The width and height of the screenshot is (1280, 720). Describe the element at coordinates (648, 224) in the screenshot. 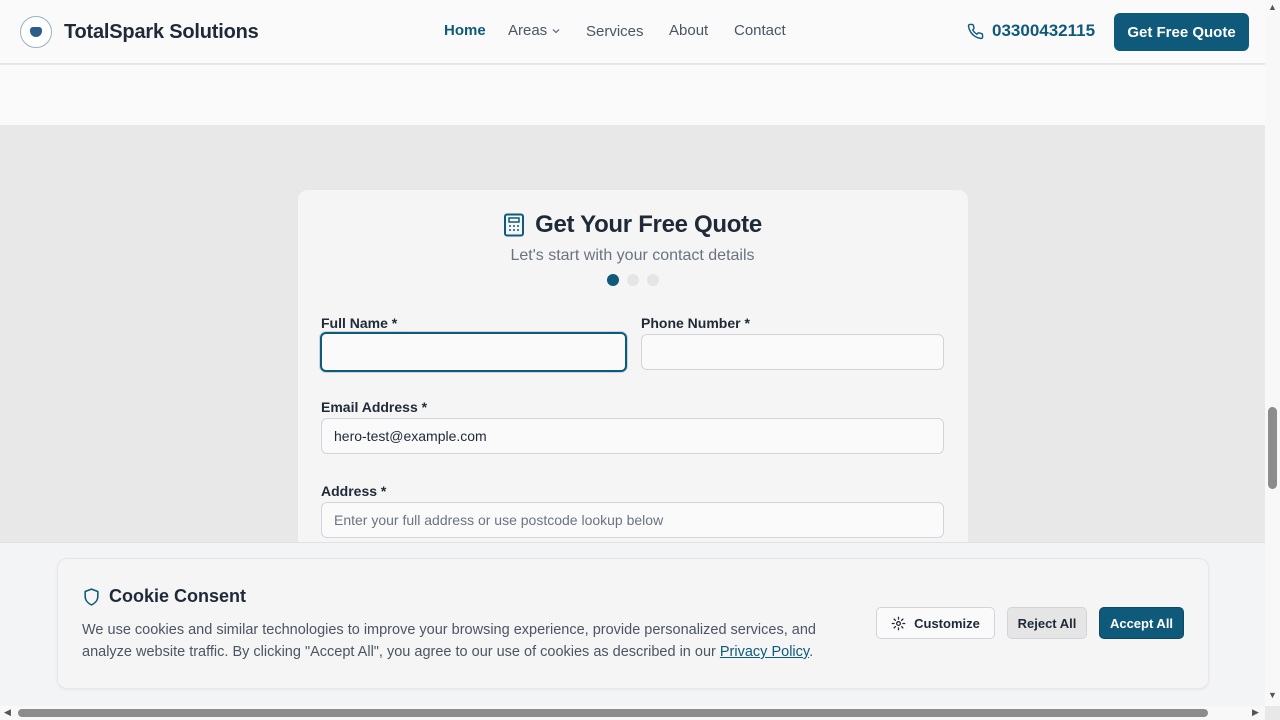

I see `quote-title: Get Your Free Quote` at that location.